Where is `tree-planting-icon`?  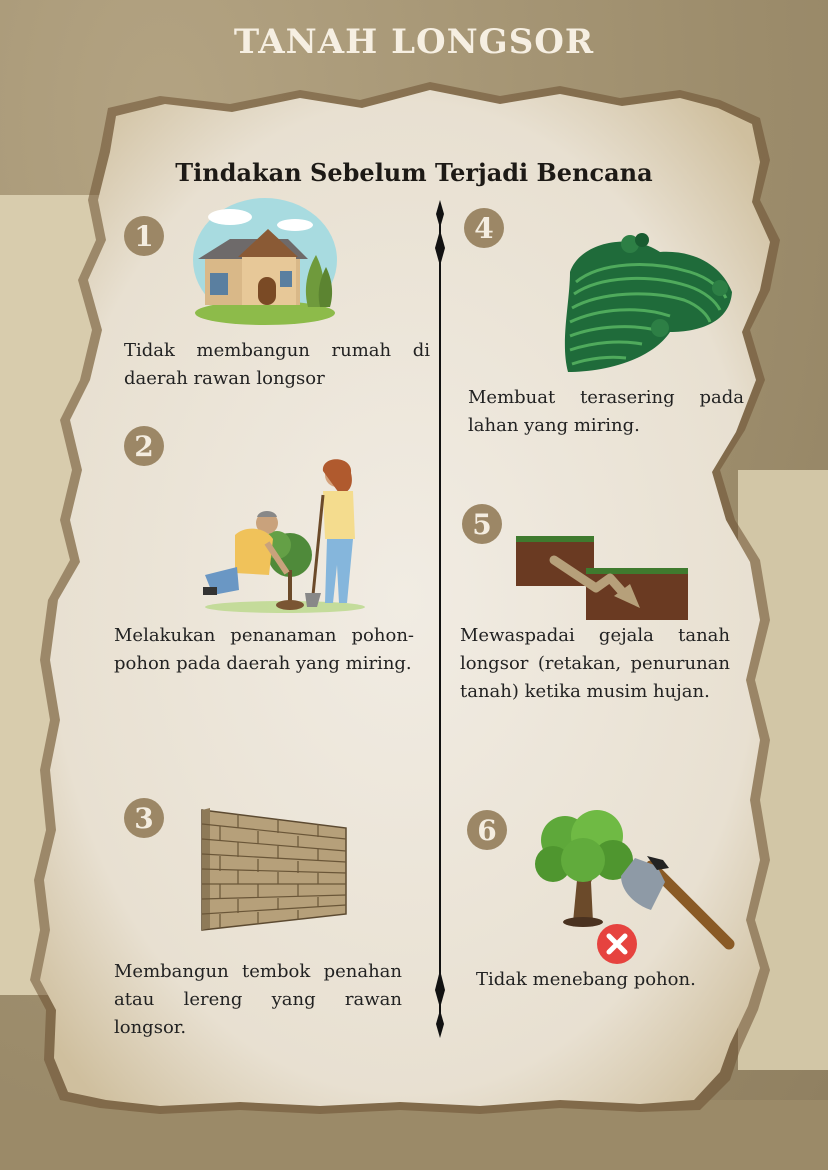
tree-planting-icon is located at coordinates (284, 536).